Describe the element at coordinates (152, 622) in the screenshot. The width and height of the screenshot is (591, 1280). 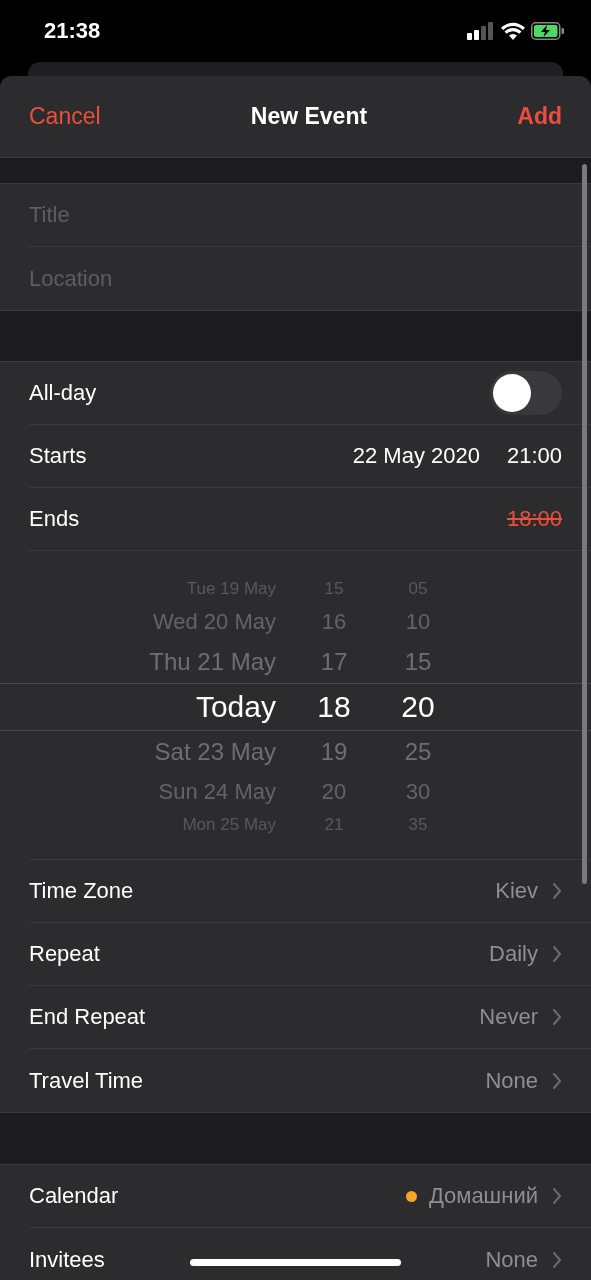
I see `picker-date: Wed 20 May` at that location.